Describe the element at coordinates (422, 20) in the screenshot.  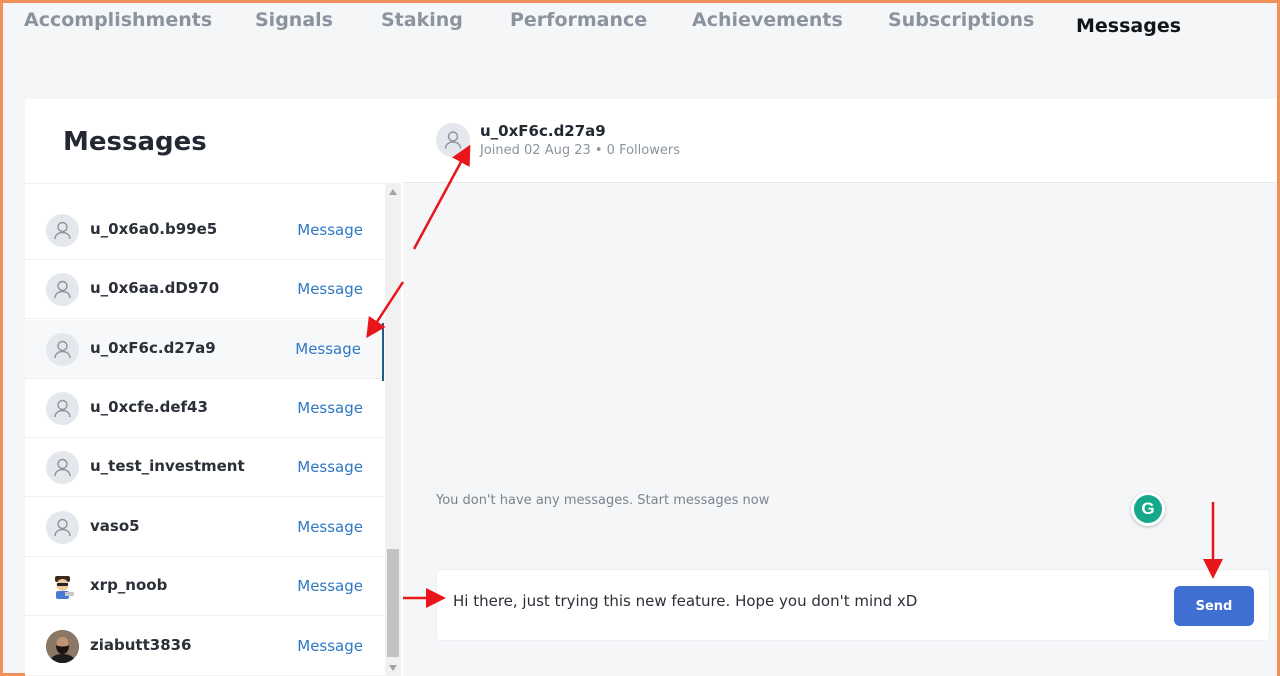
I see `tab-staking: Staking` at that location.